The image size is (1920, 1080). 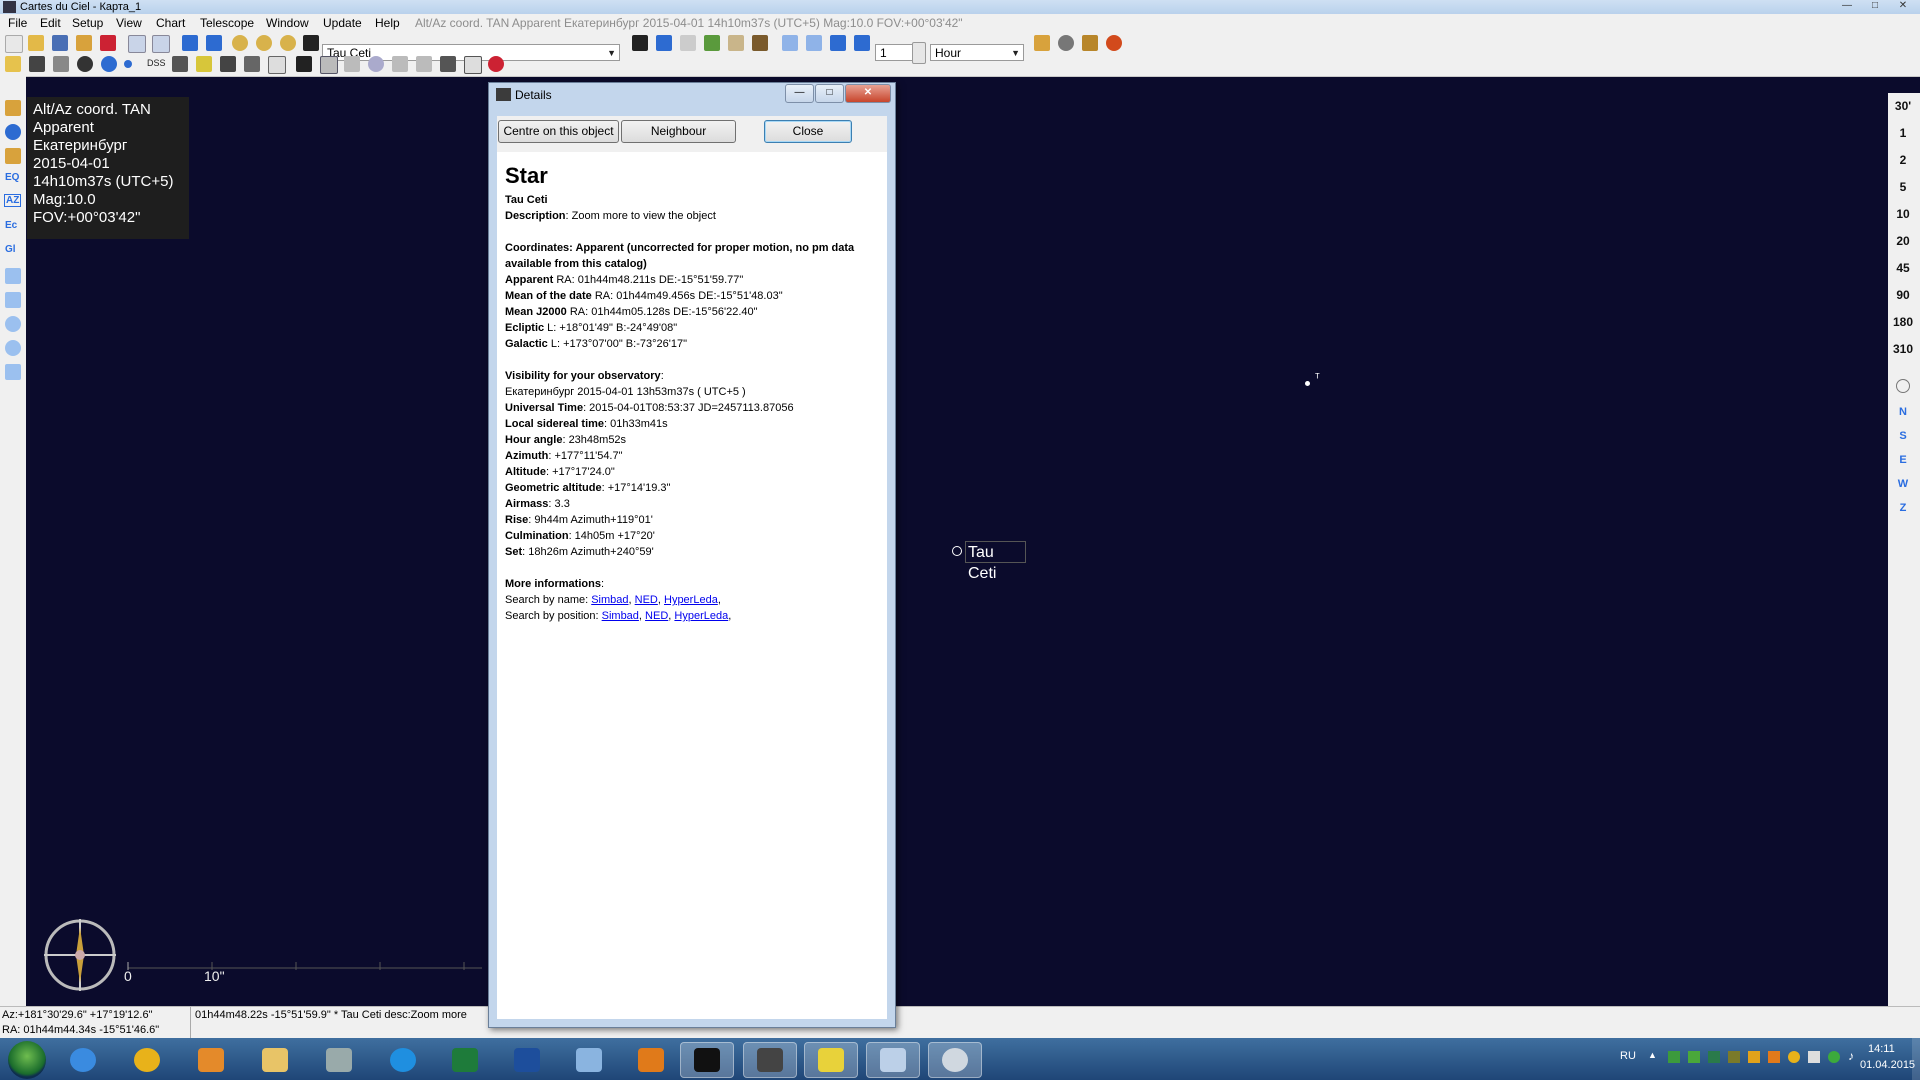 What do you see at coordinates (137, 44) in the screenshot?
I see `window-tile-icon` at bounding box center [137, 44].